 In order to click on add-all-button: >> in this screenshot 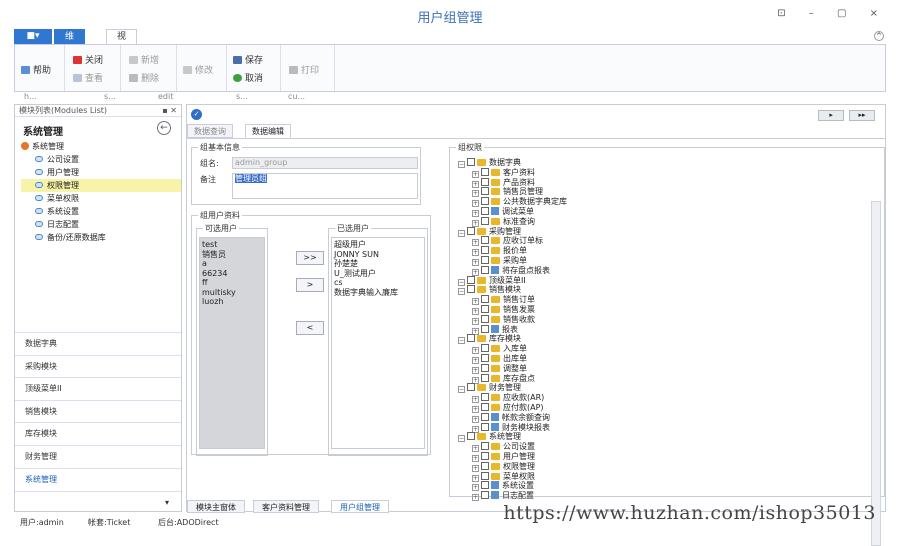, I will do `click(310, 258)`.